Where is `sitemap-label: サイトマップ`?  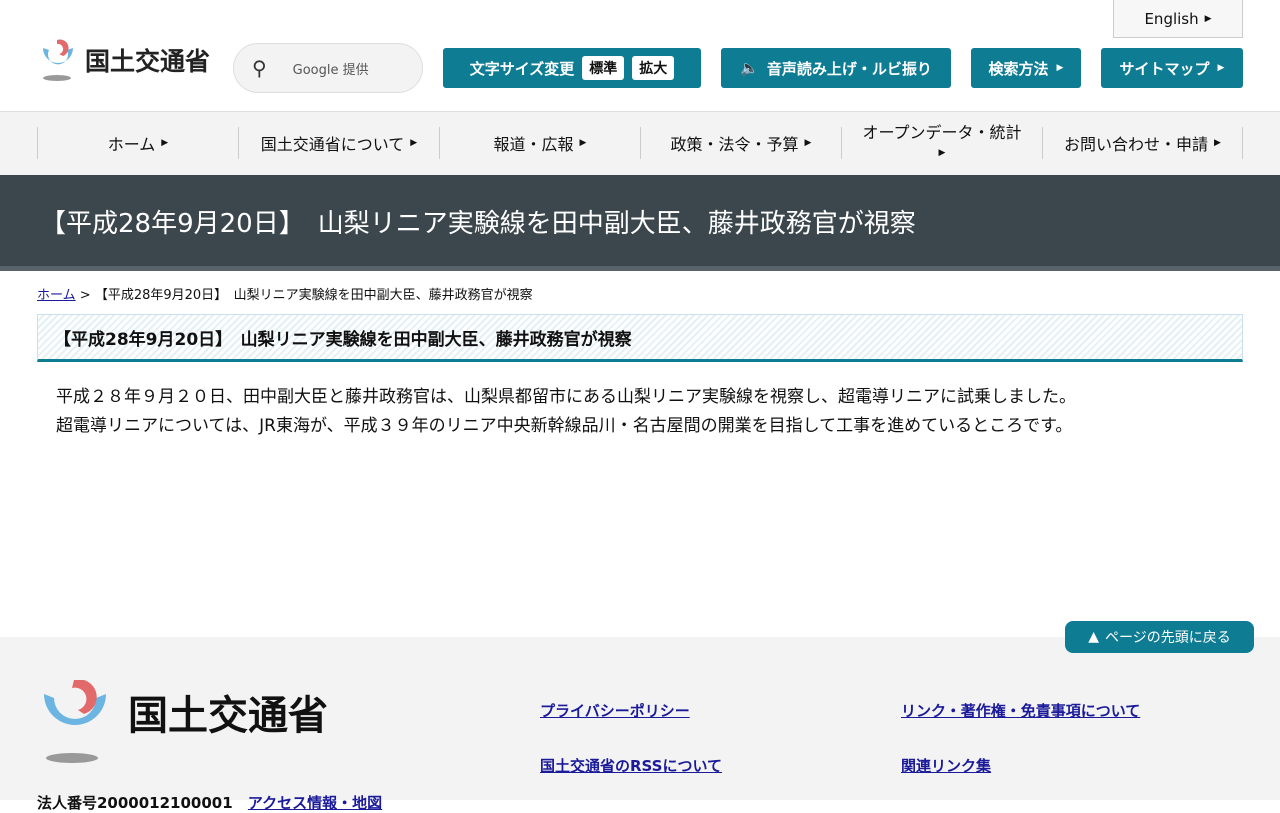
sitemap-label: サイトマップ is located at coordinates (1164, 68).